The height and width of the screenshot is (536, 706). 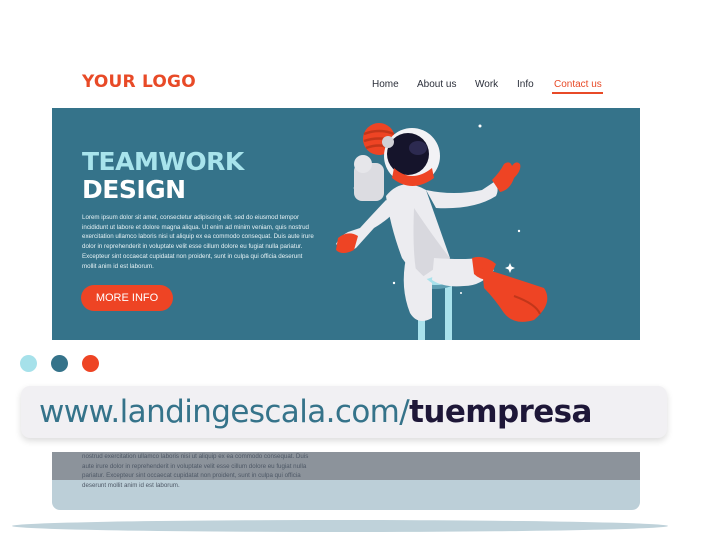 What do you see at coordinates (134, 189) in the screenshot?
I see `hero-title-line2: DESIGN` at bounding box center [134, 189].